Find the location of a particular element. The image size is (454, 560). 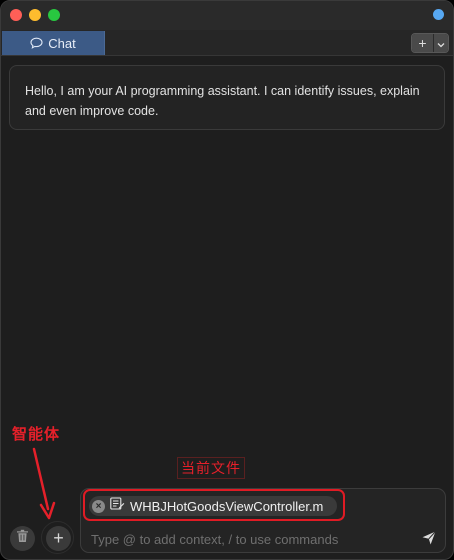

annotation-current-file-label: 当前文件 is located at coordinates (211, 468).